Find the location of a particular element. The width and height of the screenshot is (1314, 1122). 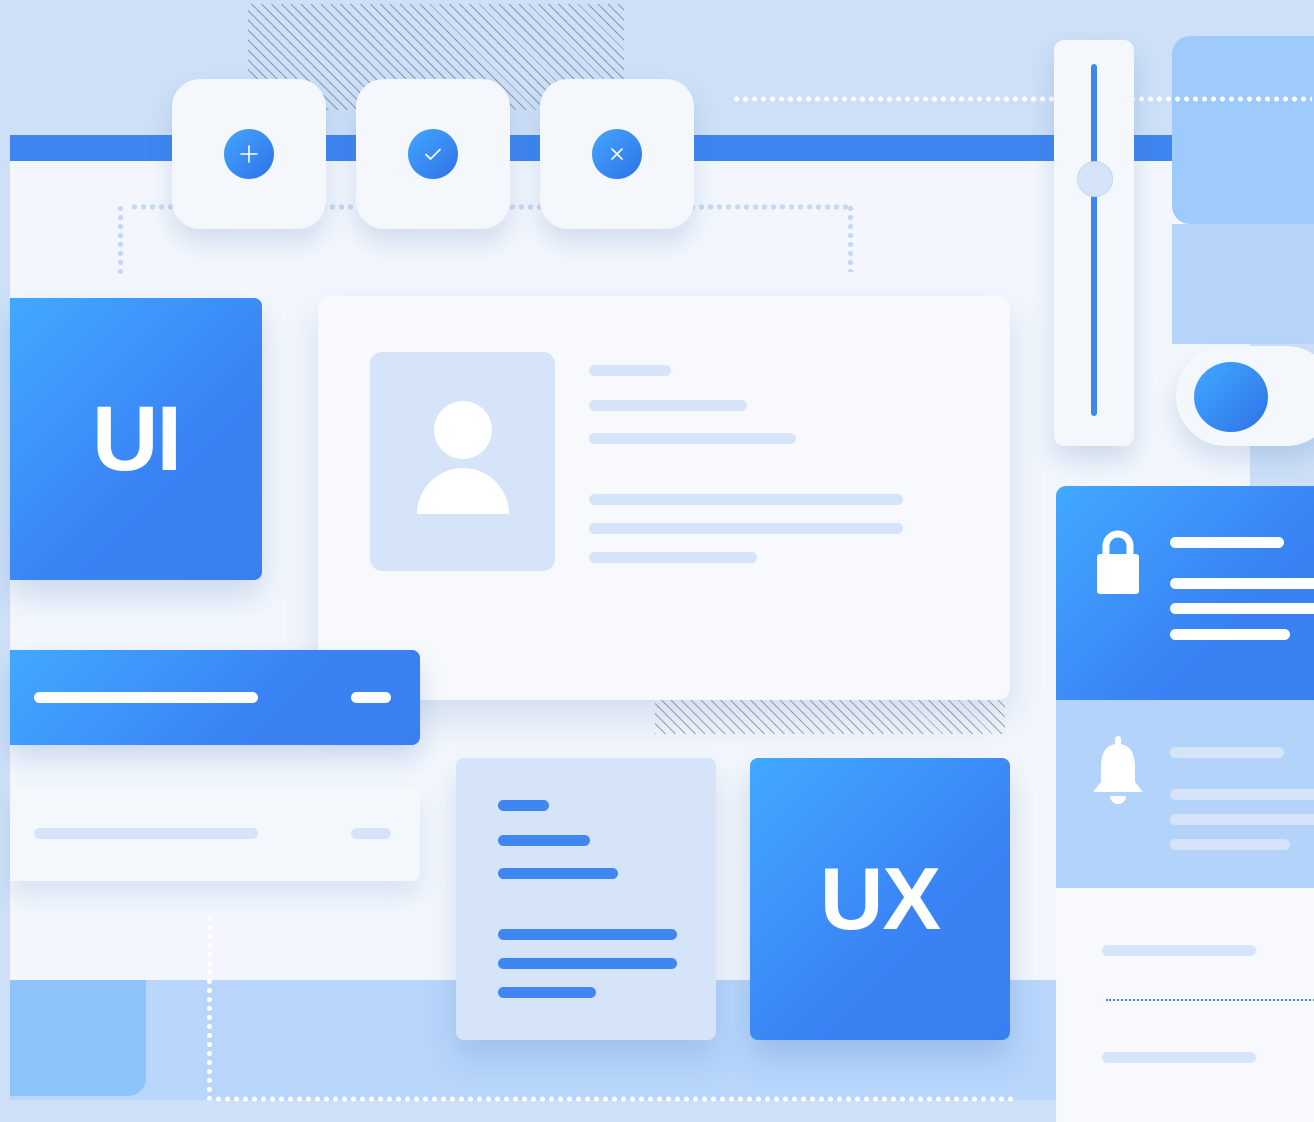

slider-track is located at coordinates (1094, 240).